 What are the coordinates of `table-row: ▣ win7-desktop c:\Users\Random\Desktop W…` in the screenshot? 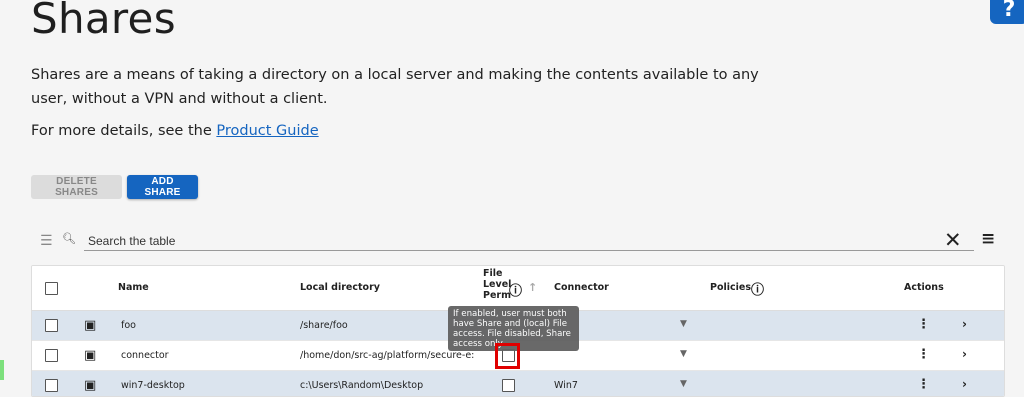 It's located at (518, 383).